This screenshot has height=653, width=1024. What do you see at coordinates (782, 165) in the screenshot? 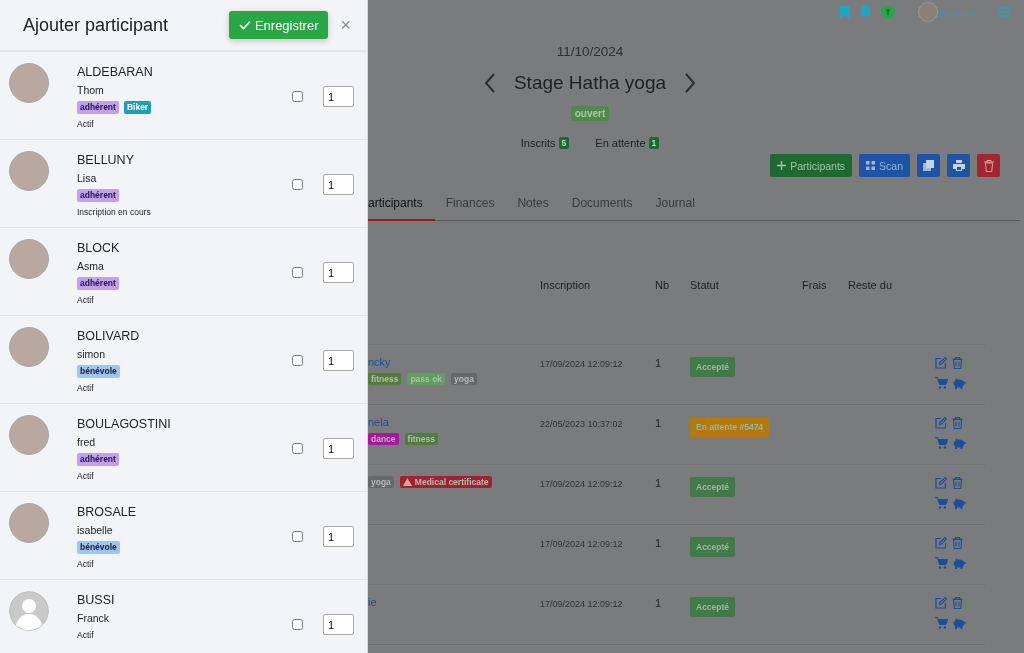
I see `plus-icon` at bounding box center [782, 165].